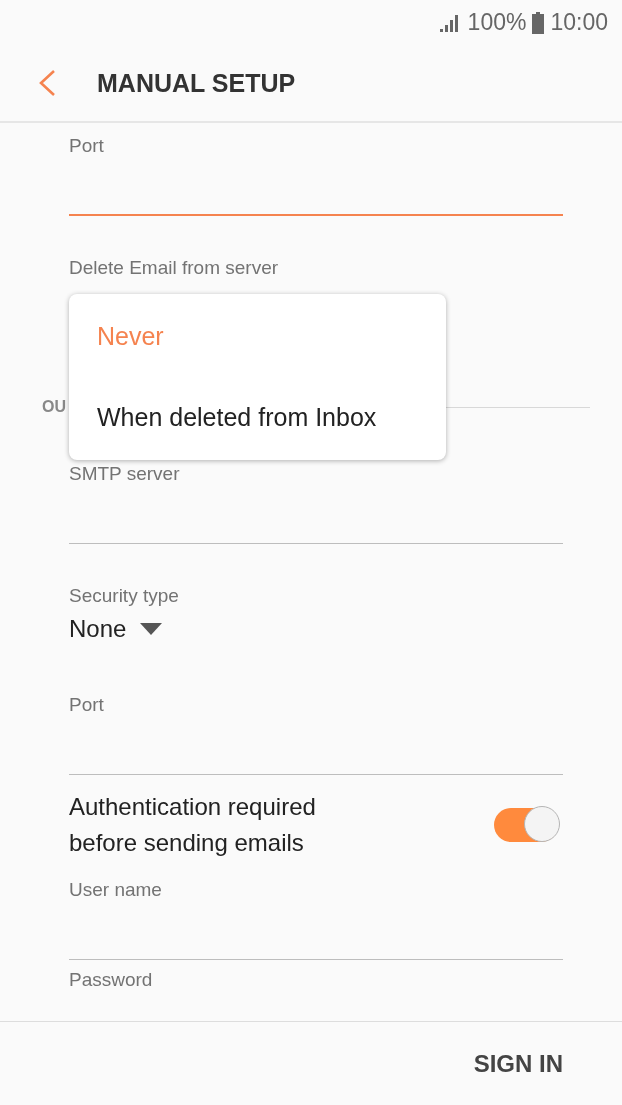 Image resolution: width=622 pixels, height=1105 pixels. I want to click on sign-in-button: SIGN IN, so click(518, 1063).